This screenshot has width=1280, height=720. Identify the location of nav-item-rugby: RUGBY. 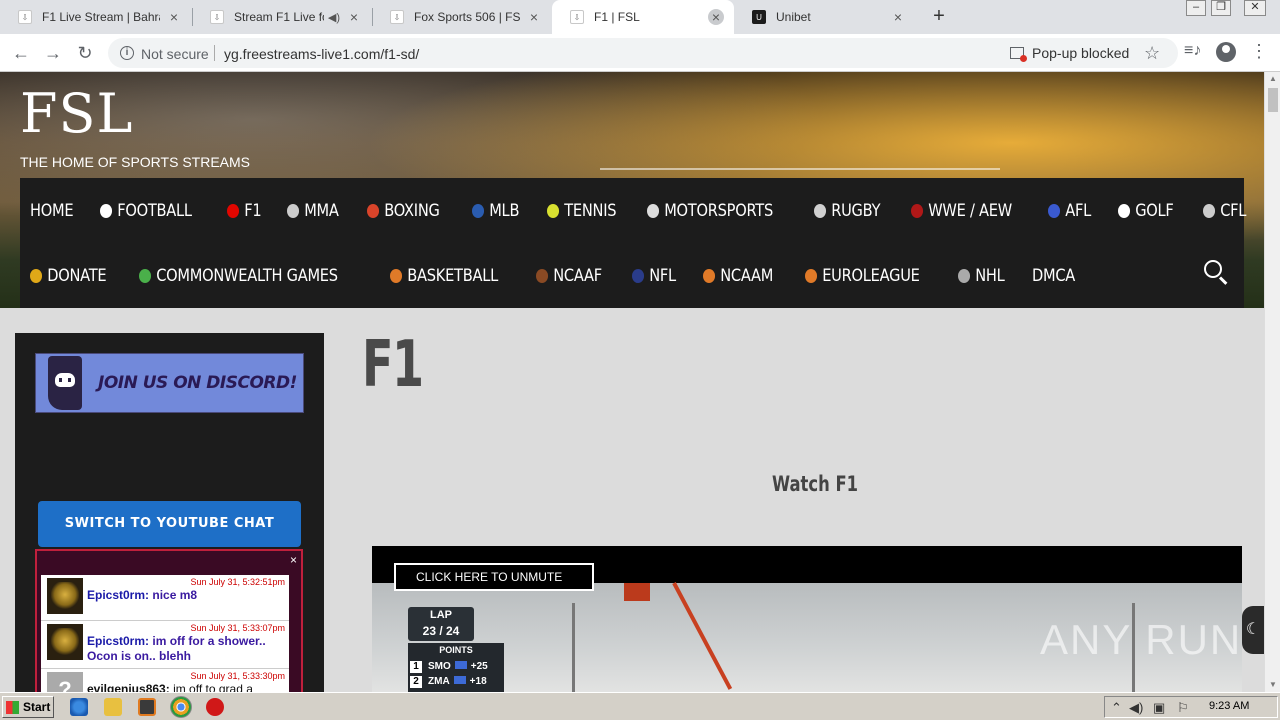
(846, 210).